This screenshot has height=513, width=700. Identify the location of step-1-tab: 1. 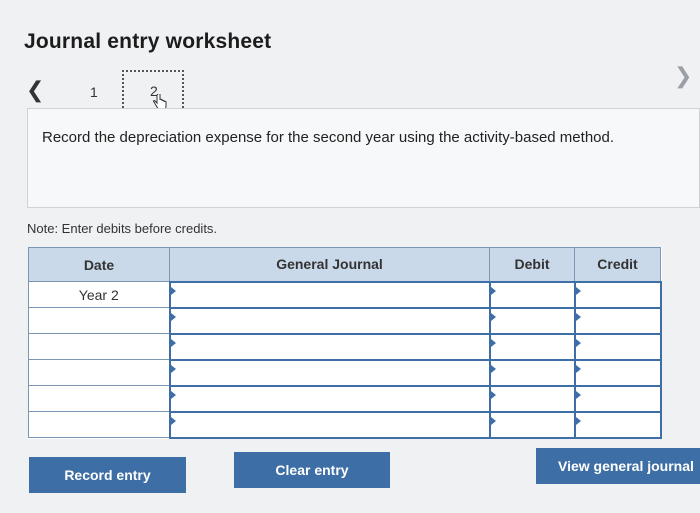
(94, 92).